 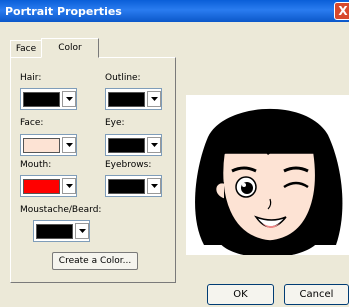 I want to click on eyebrows-color-dropdown, so click(x=133, y=186).